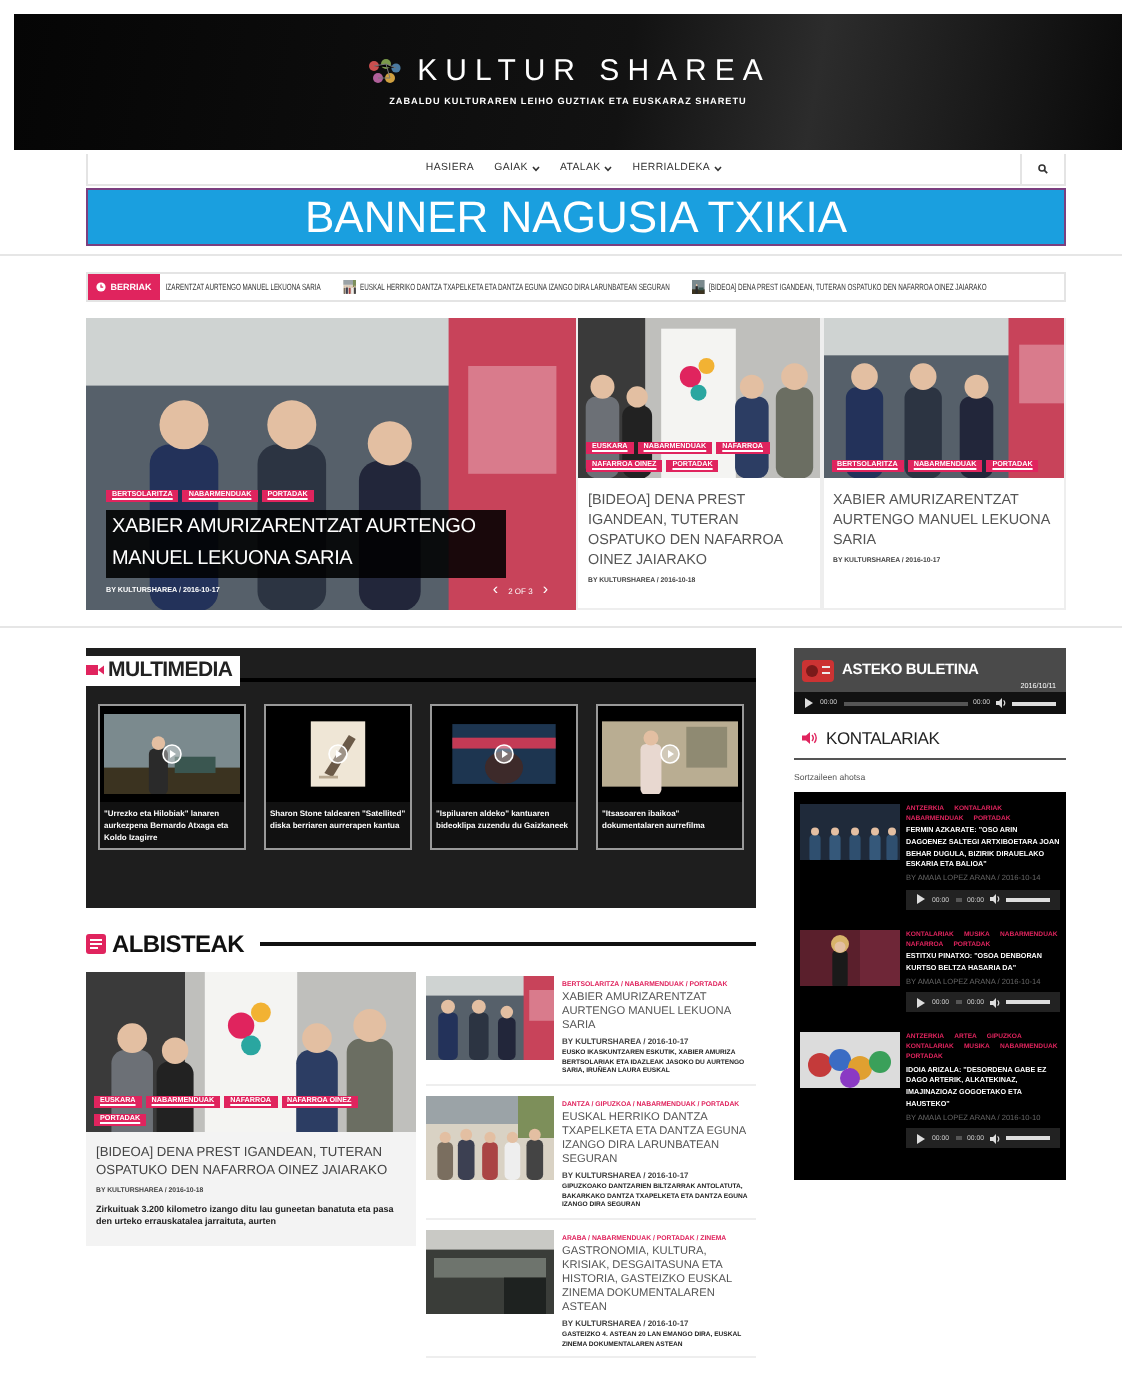 Image resolution: width=1122 pixels, height=1374 pixels. Describe the element at coordinates (818, 670) in the screenshot. I see `radio-icon` at that location.